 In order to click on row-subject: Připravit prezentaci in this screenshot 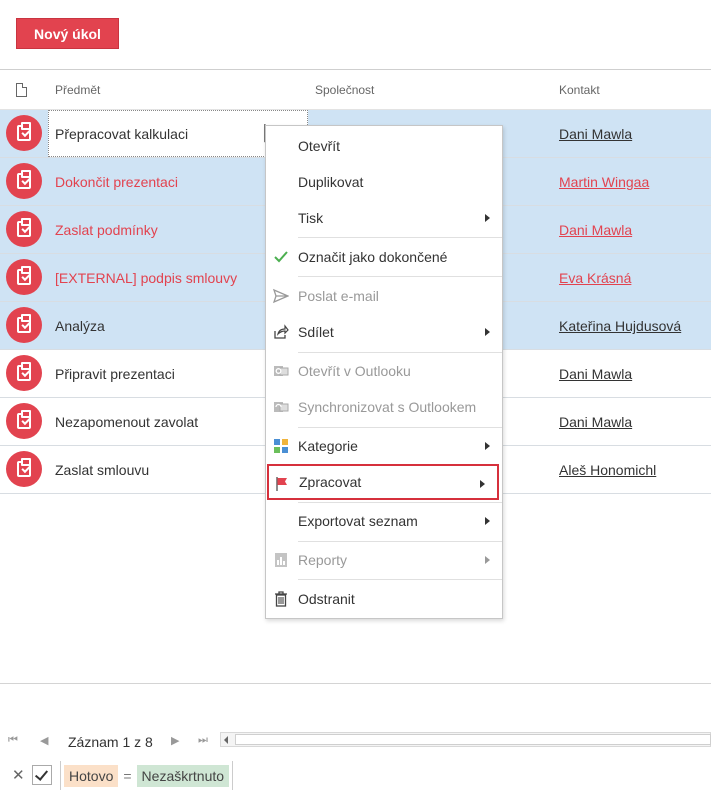, I will do `click(115, 374)`.